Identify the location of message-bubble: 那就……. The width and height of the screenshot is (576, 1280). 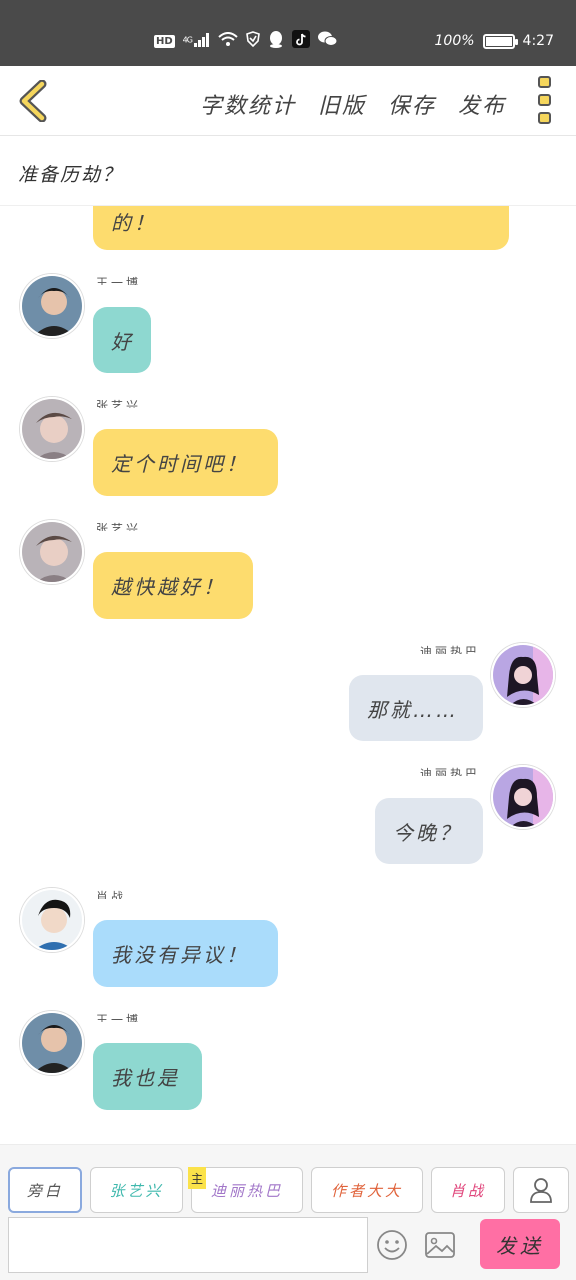
(416, 708).